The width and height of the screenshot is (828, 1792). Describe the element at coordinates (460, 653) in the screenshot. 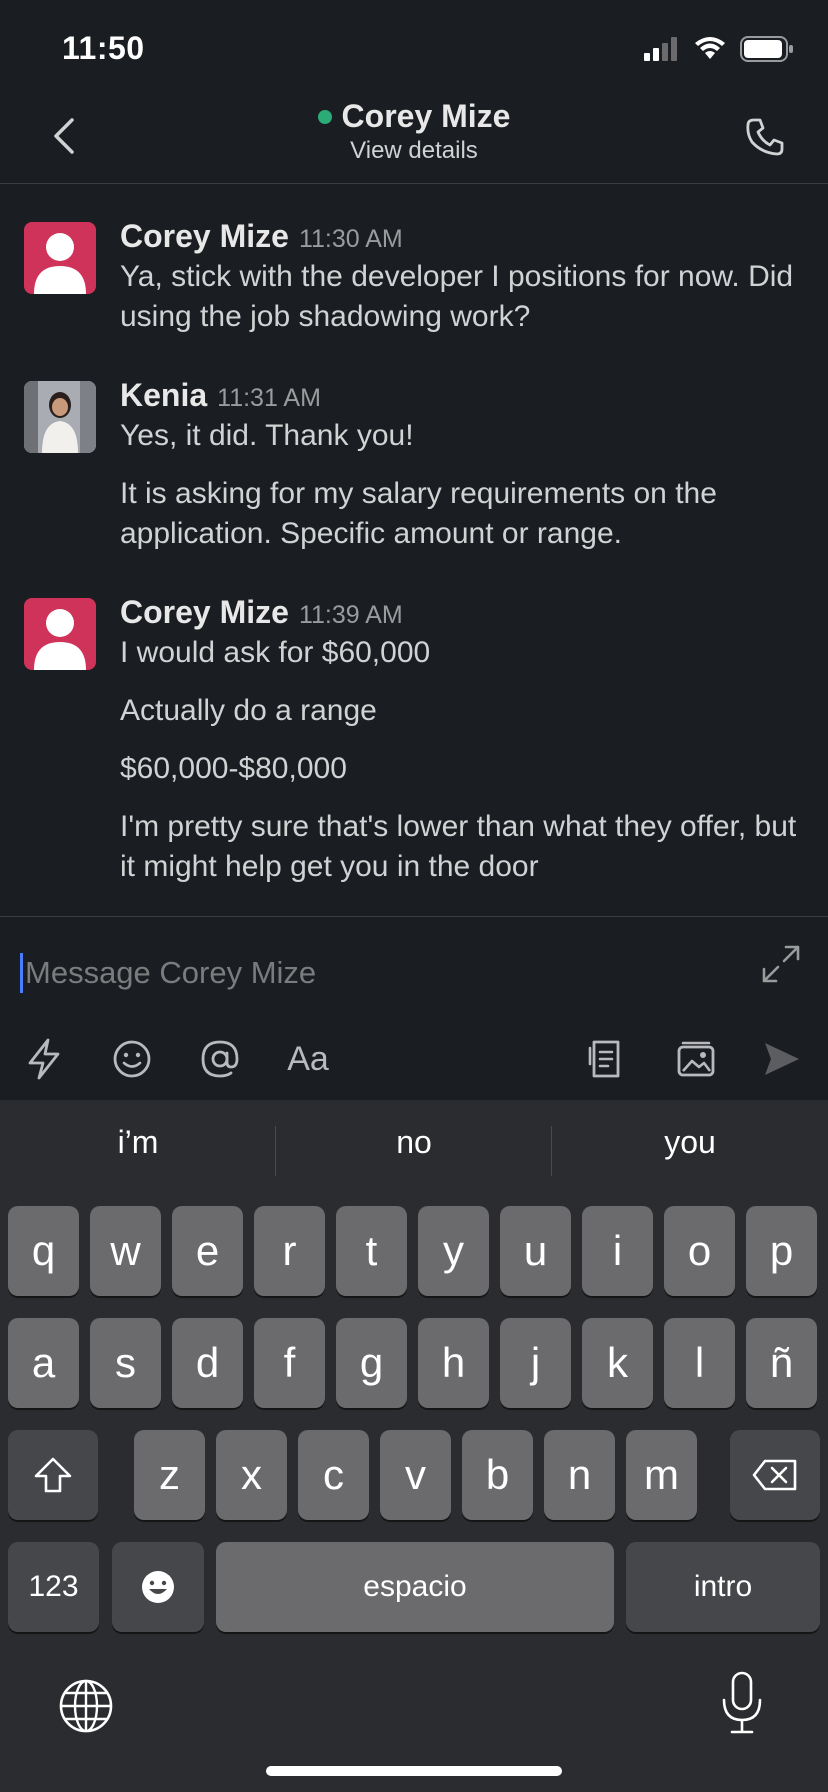

I see `message-text: I would ask for $60,000` at that location.